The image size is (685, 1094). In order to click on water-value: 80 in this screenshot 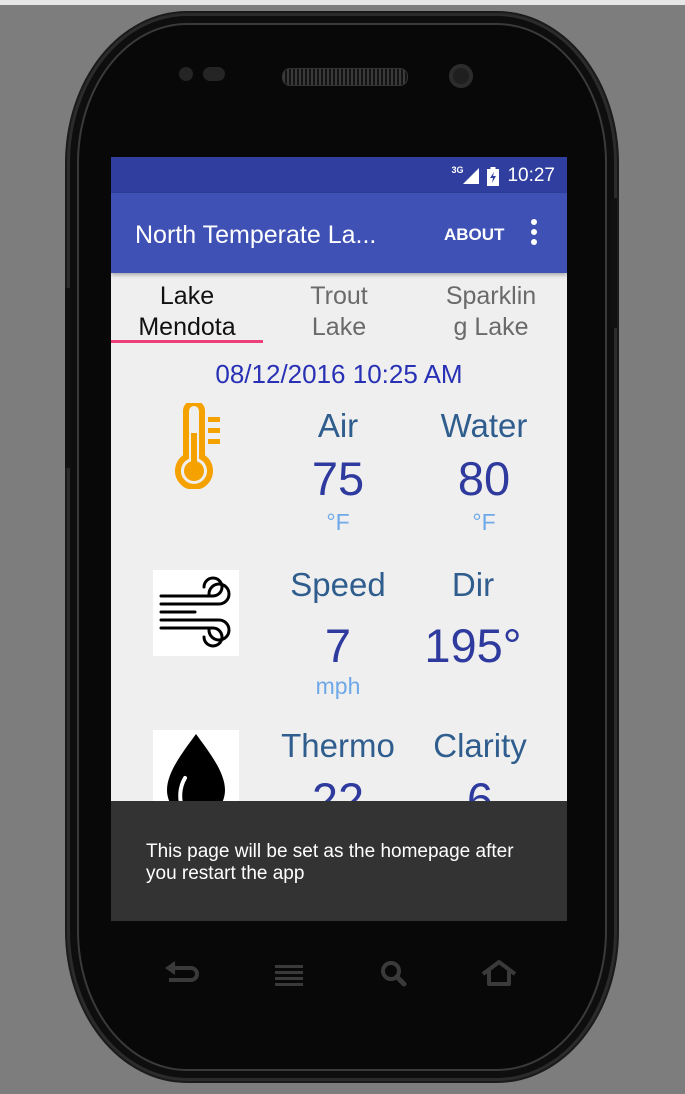, I will do `click(484, 478)`.